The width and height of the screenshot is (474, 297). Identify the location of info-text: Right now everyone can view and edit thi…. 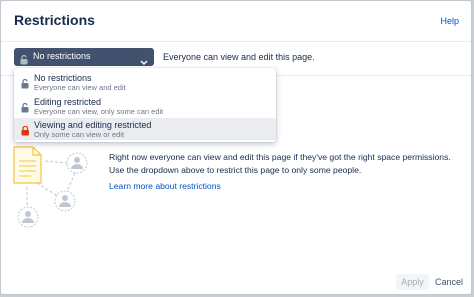
(285, 163).